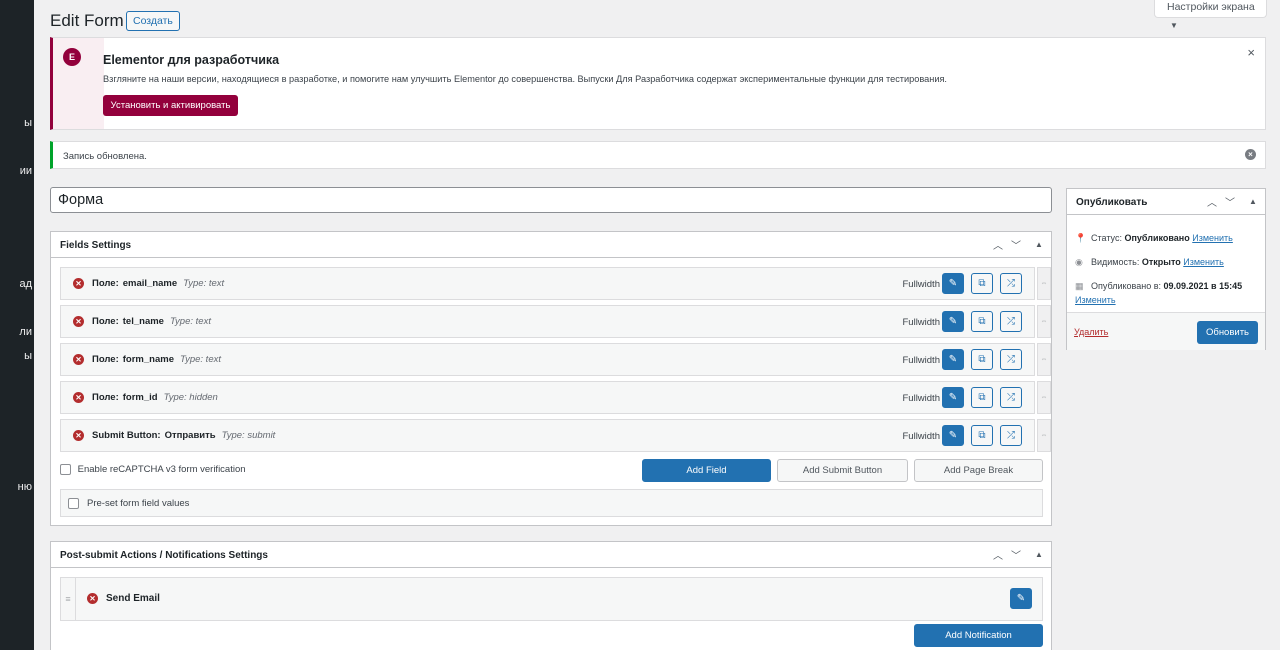 The height and width of the screenshot is (650, 1280). I want to click on install-activate-button: Установить и активировать, so click(170, 105).